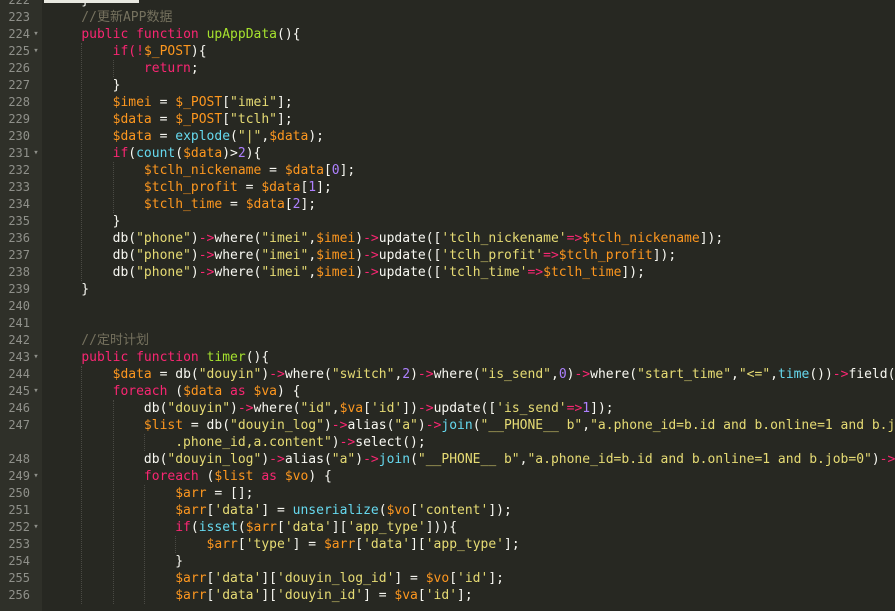  What do you see at coordinates (109, 459) in the screenshot?
I see `code-token: db(` at bounding box center [109, 459].